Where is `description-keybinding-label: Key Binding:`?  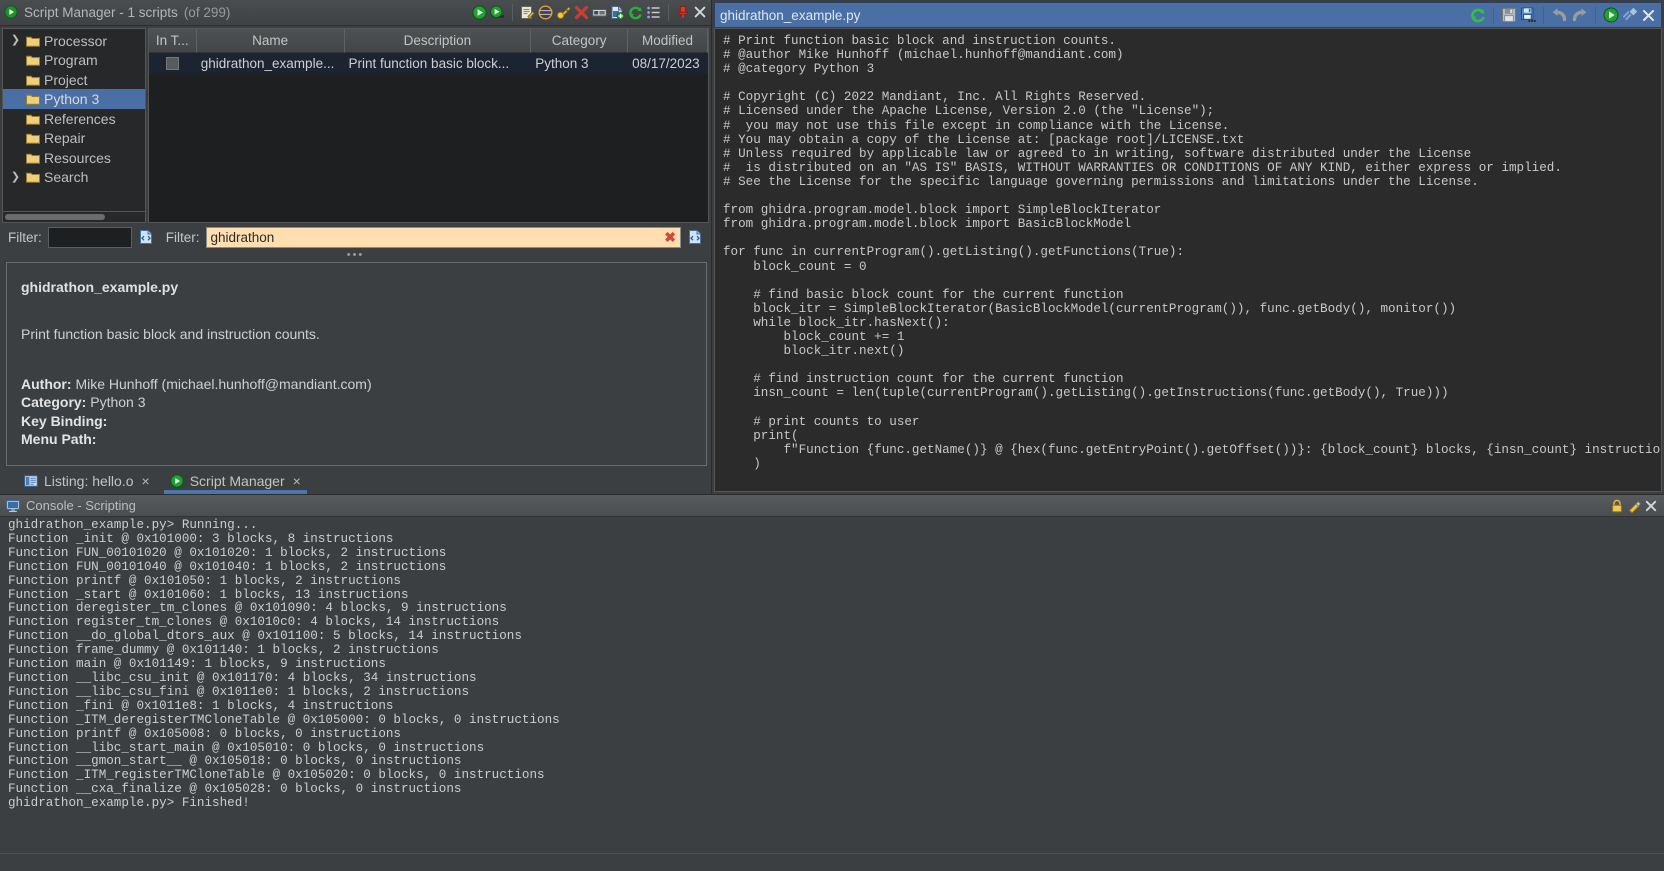 description-keybinding-label: Key Binding: is located at coordinates (64, 420).